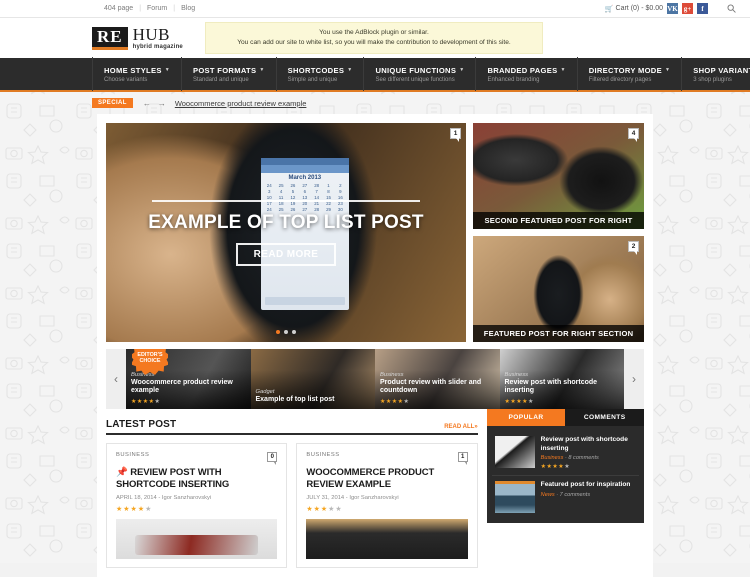 The image size is (750, 577). Describe the element at coordinates (633, 135) in the screenshot. I see `featured-count-badge: 4` at that location.